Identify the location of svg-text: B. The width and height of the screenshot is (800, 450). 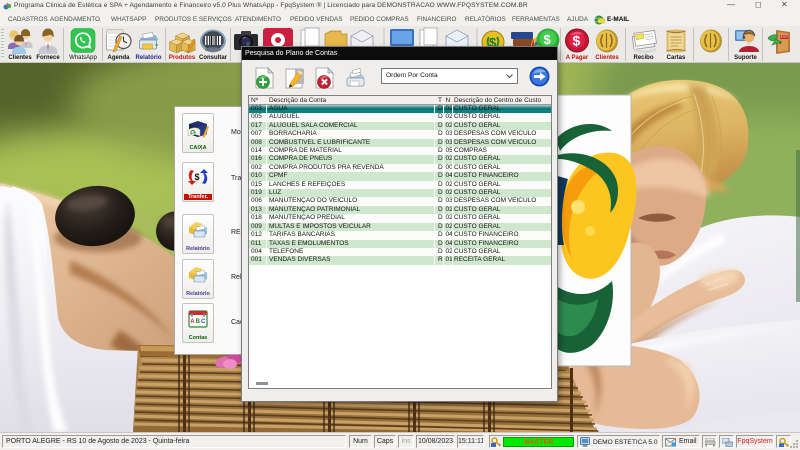
(198, 322).